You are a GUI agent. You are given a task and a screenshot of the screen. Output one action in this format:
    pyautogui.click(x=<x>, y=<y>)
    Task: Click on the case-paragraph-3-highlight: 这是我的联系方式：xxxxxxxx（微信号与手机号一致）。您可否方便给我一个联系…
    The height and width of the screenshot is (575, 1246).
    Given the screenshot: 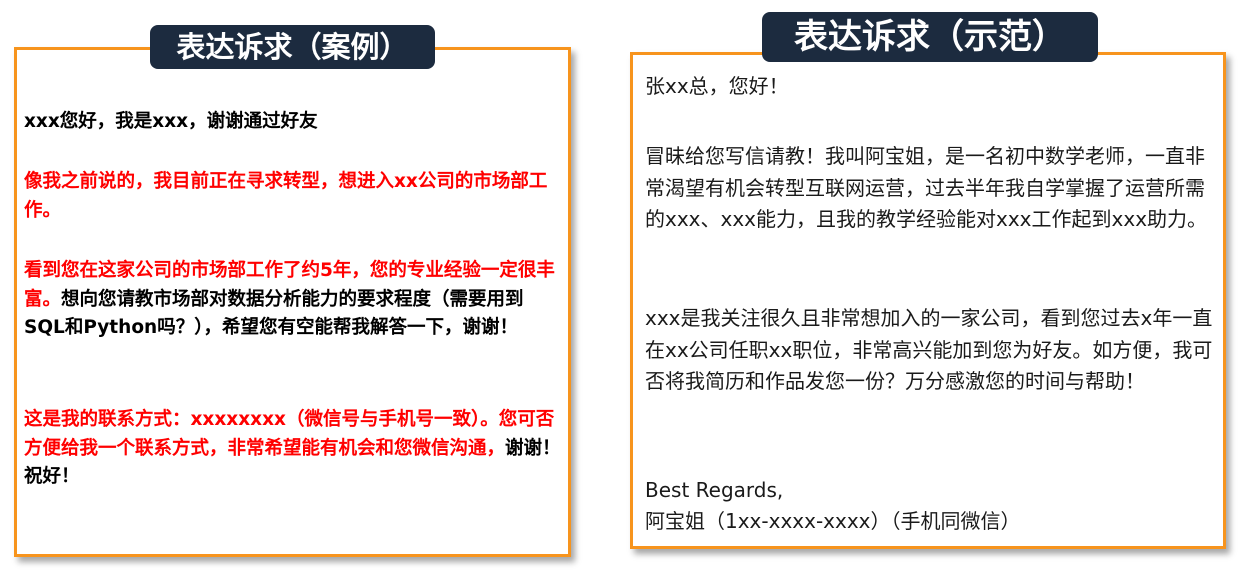 What is the action you would take?
    pyautogui.click(x=289, y=434)
    